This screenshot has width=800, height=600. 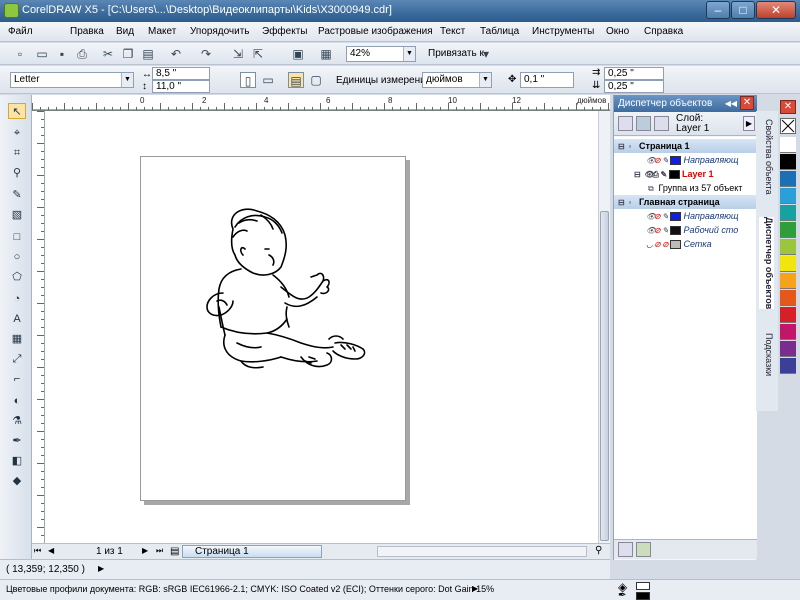 What do you see at coordinates (159, 551) in the screenshot?
I see `last-page-icon: ⏭` at bounding box center [159, 551].